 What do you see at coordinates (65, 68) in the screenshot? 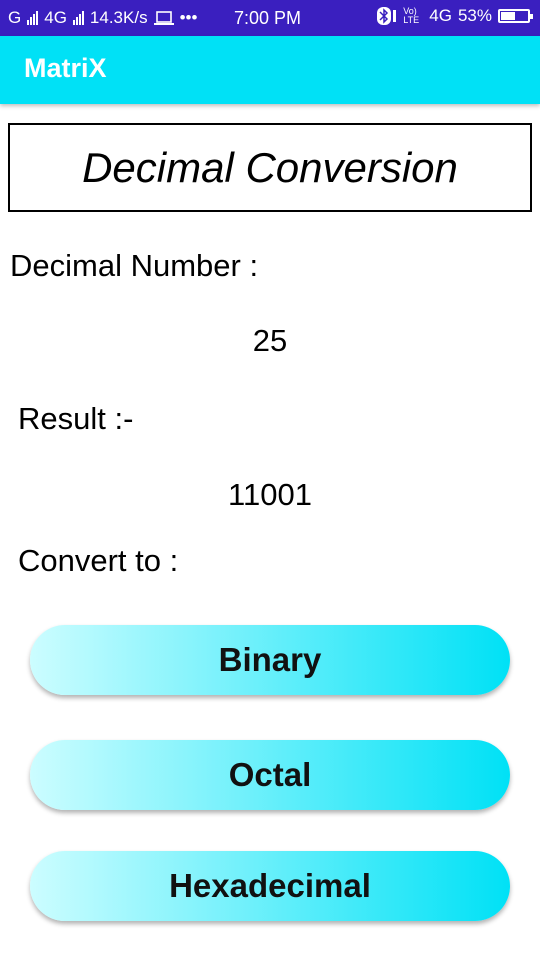
I see `app-title: MatriX` at bounding box center [65, 68].